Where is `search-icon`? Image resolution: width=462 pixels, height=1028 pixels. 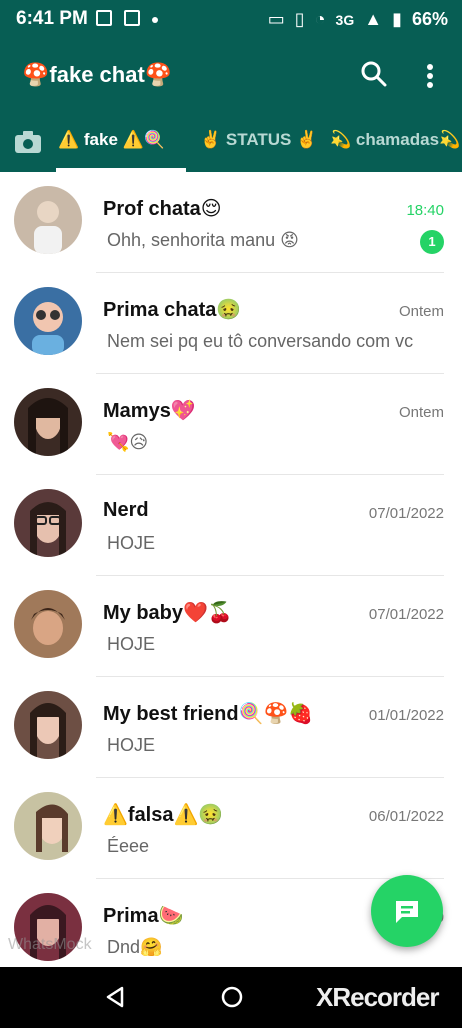 search-icon is located at coordinates (374, 74).